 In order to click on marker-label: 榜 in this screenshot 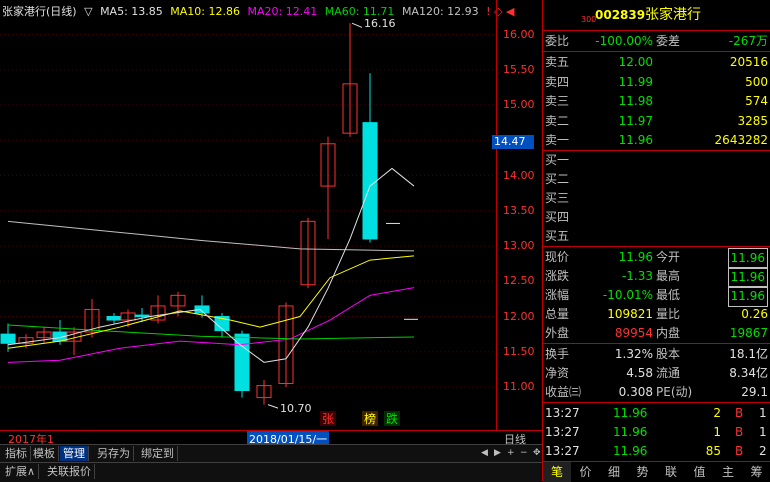, I will do `click(370, 418)`.